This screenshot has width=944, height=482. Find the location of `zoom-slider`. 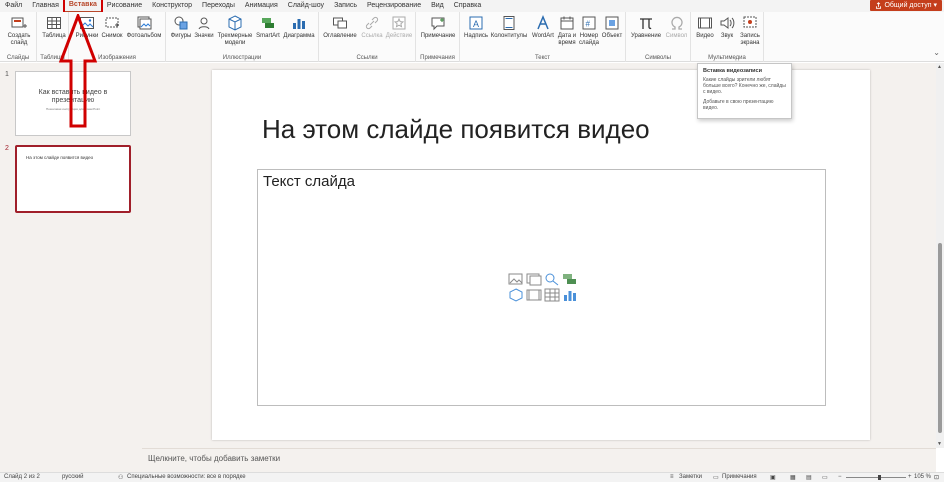

zoom-slider is located at coordinates (876, 477).